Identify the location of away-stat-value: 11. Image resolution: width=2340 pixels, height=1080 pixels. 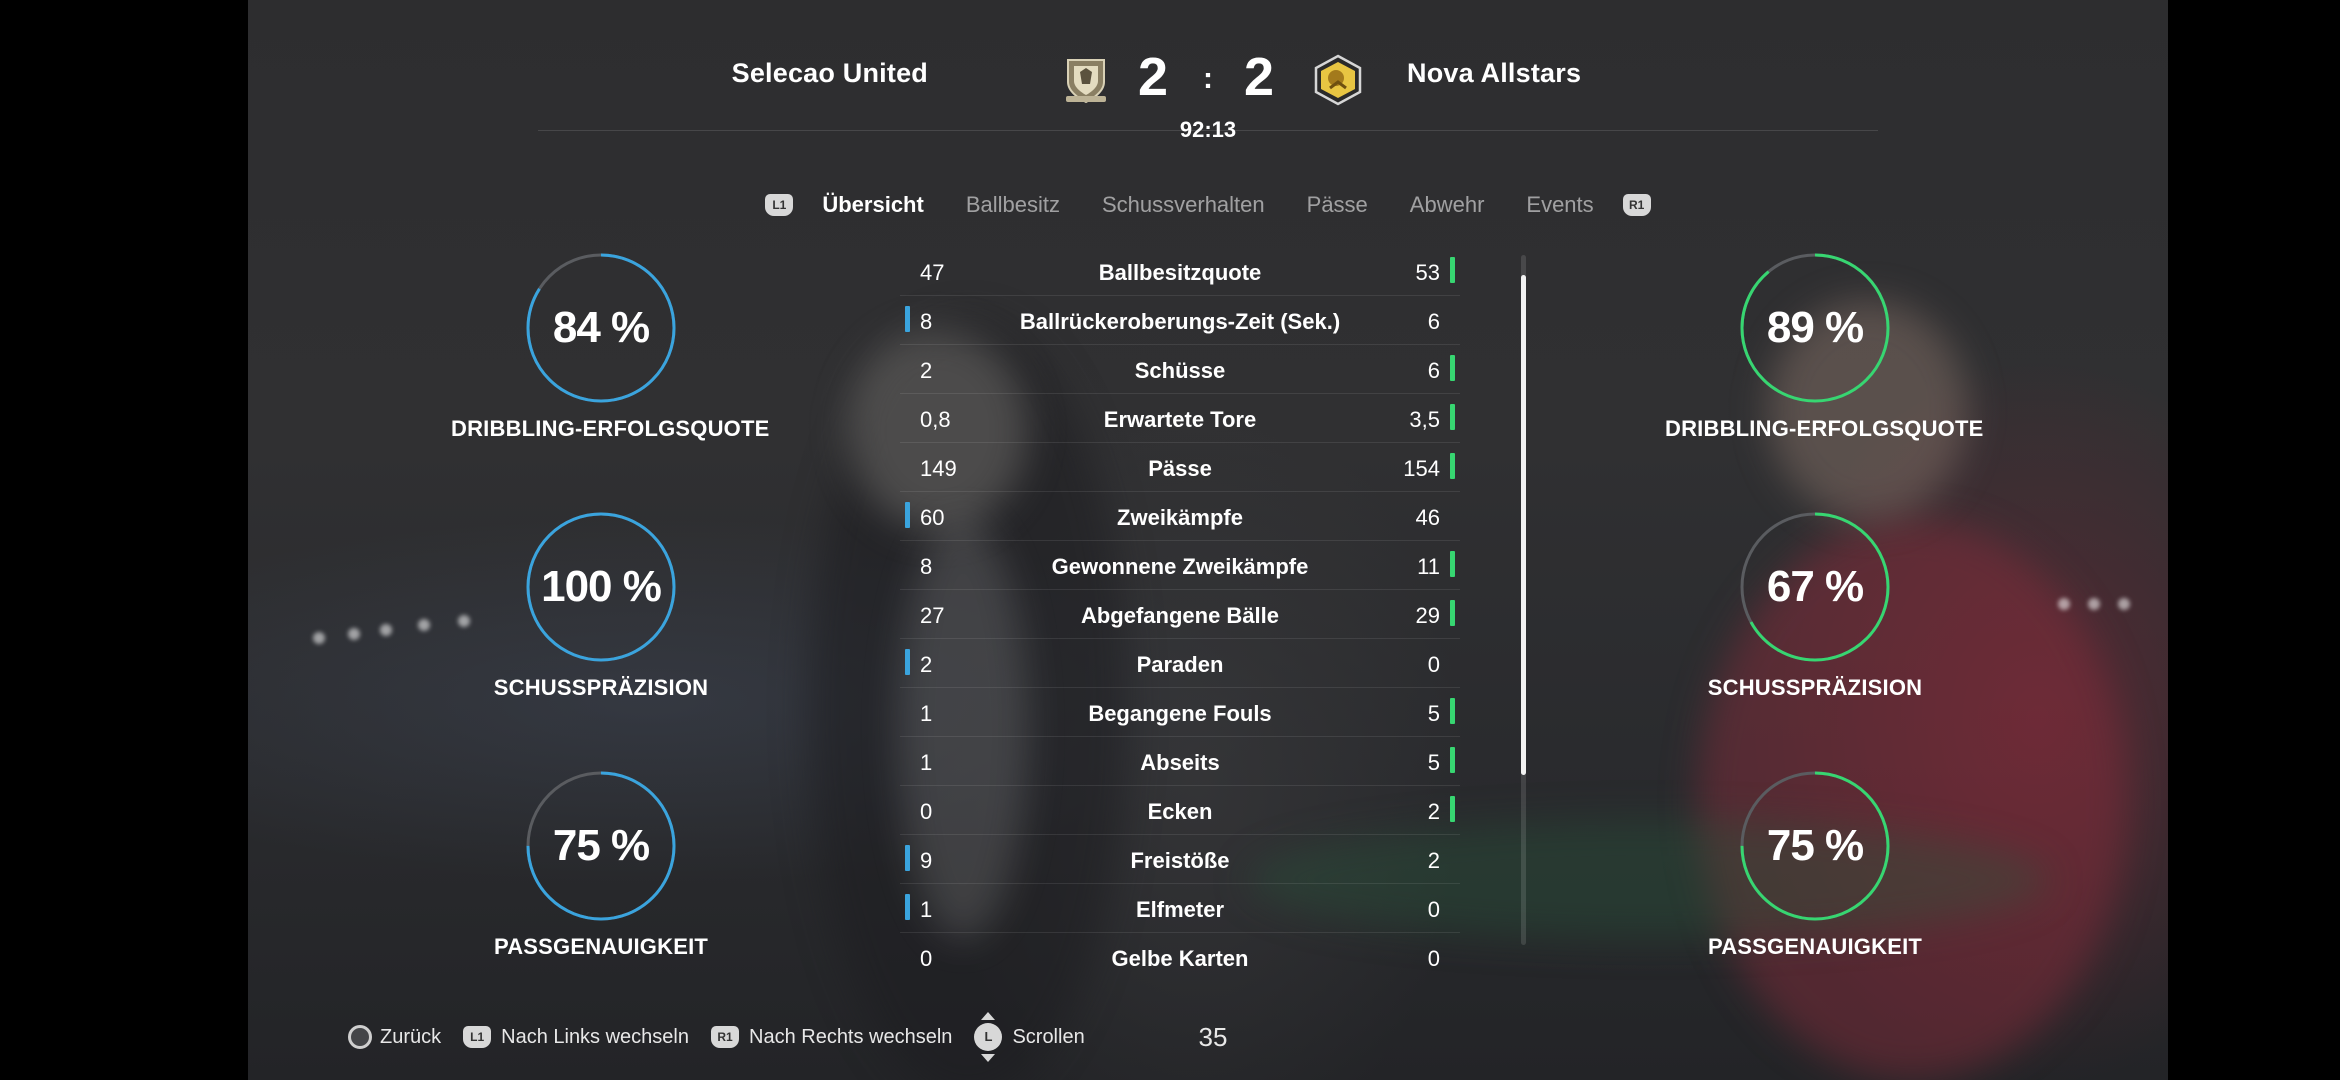
(1428, 566).